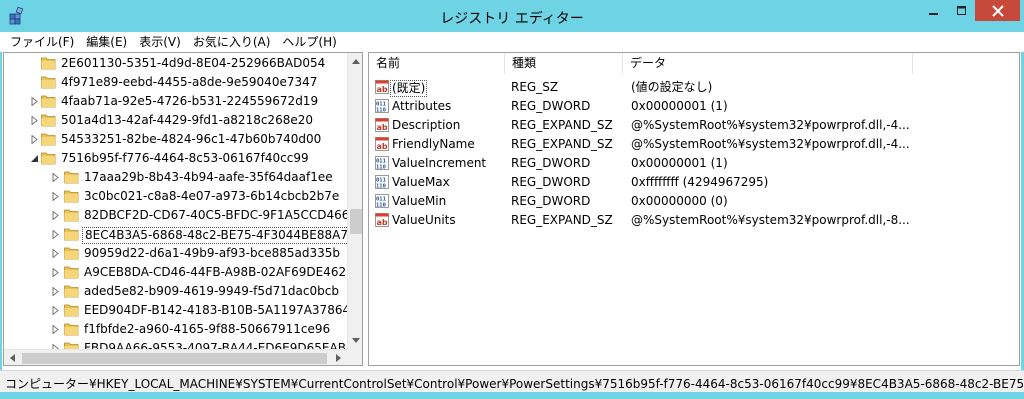  Describe the element at coordinates (106, 42) in the screenshot. I see `menu-edit: 編集(E)` at that location.